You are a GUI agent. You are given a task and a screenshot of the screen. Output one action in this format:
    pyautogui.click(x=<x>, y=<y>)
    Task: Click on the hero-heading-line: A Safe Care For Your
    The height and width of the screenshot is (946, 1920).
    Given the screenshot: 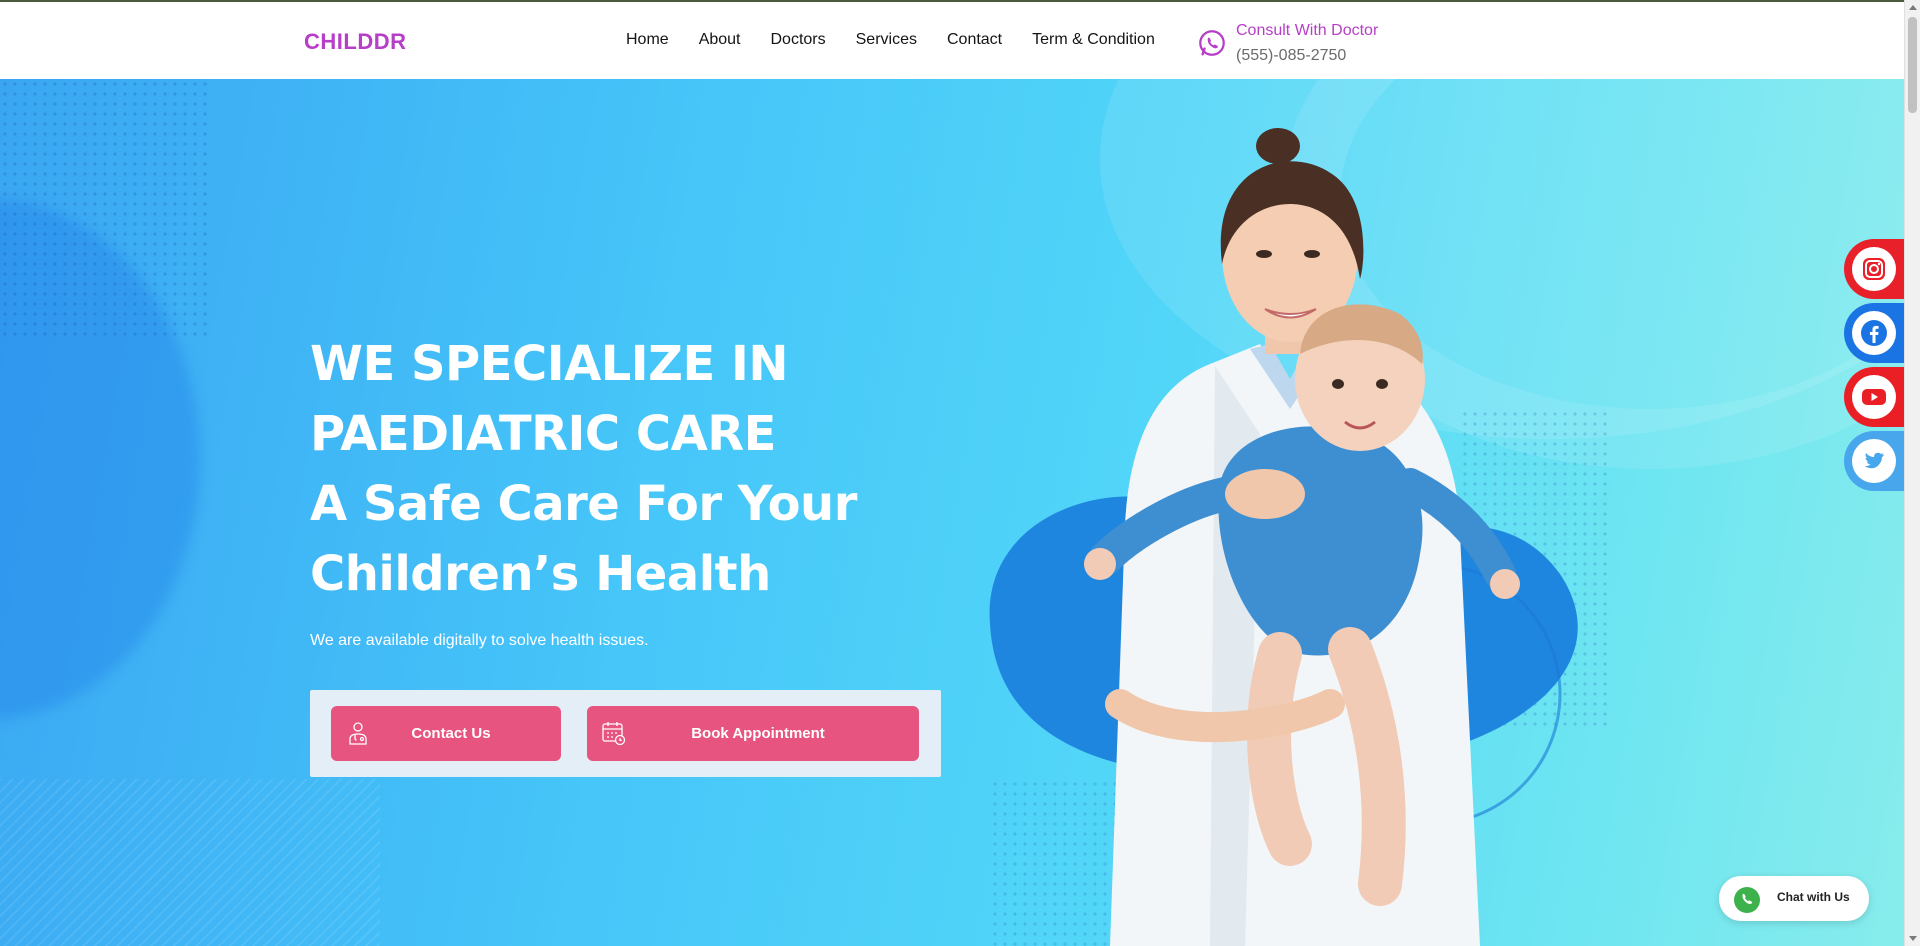 What is the action you would take?
    pyautogui.click(x=583, y=504)
    